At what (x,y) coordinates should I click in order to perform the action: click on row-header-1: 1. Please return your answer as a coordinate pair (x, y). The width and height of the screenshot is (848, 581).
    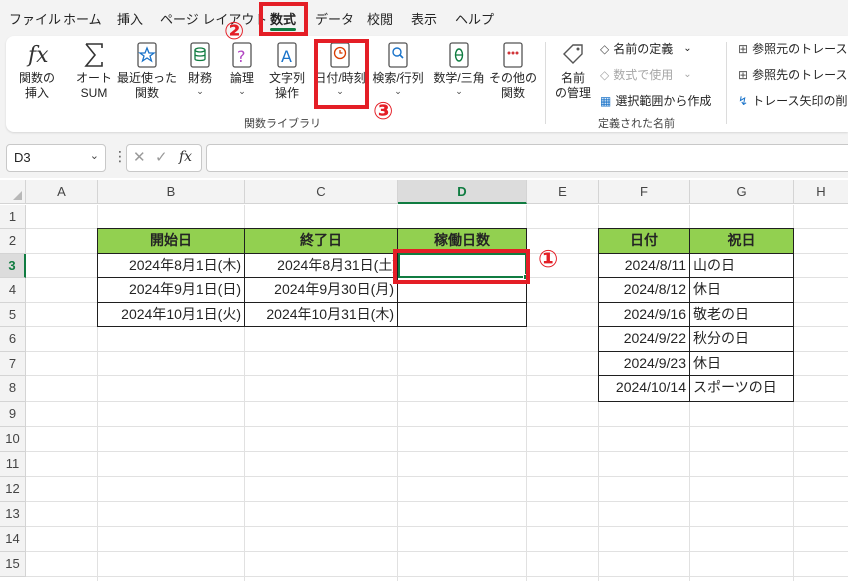
    Looking at the image, I should click on (13, 217).